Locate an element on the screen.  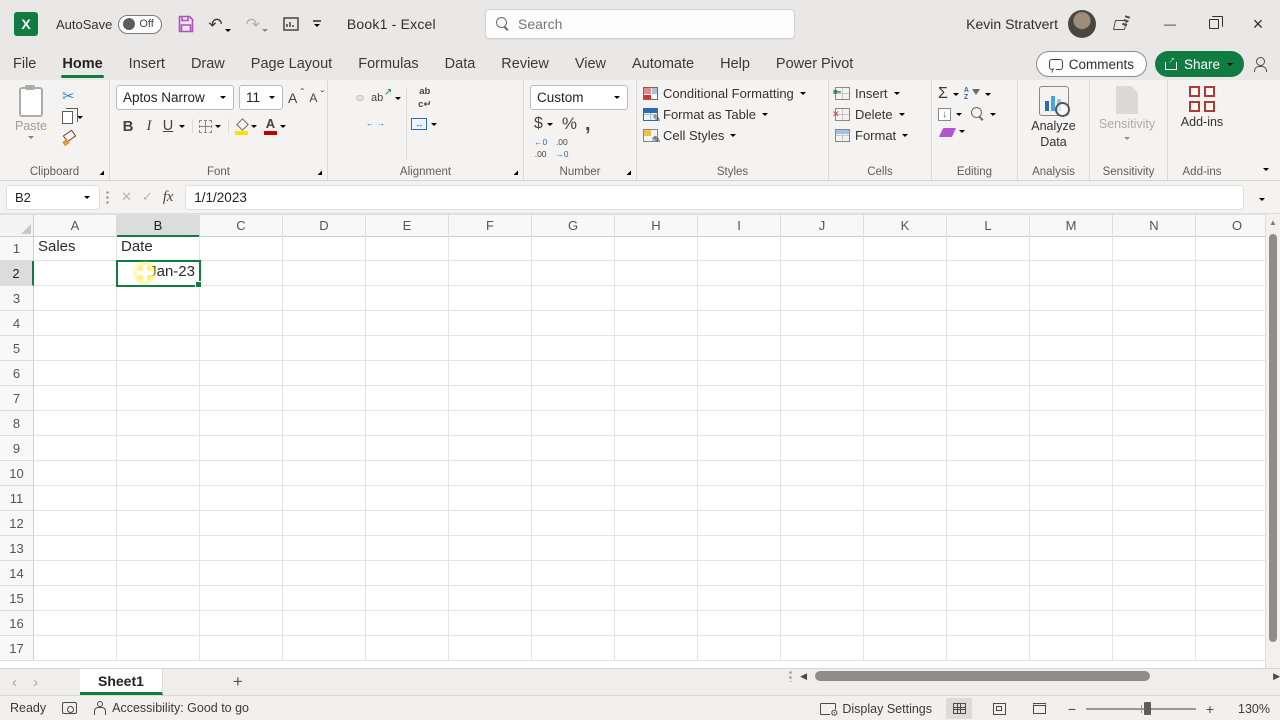
align-center-button is located at coordinates (349, 119).